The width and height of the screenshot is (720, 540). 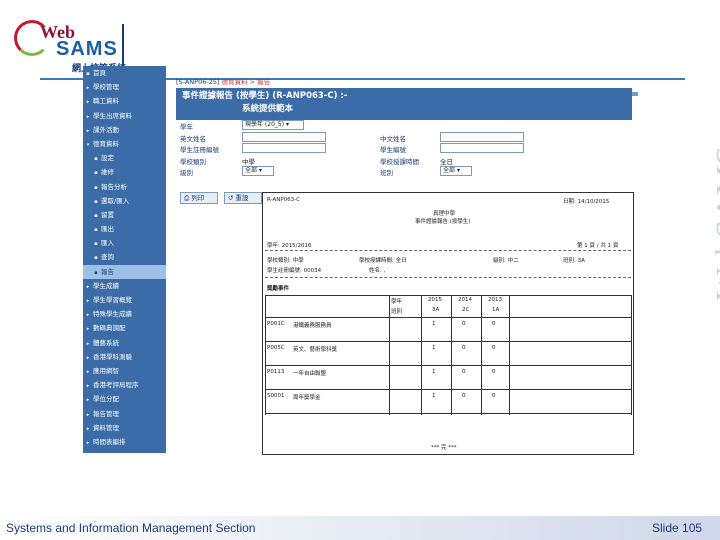 I want to click on eng-name-label: 英文姓名, so click(x=193, y=138).